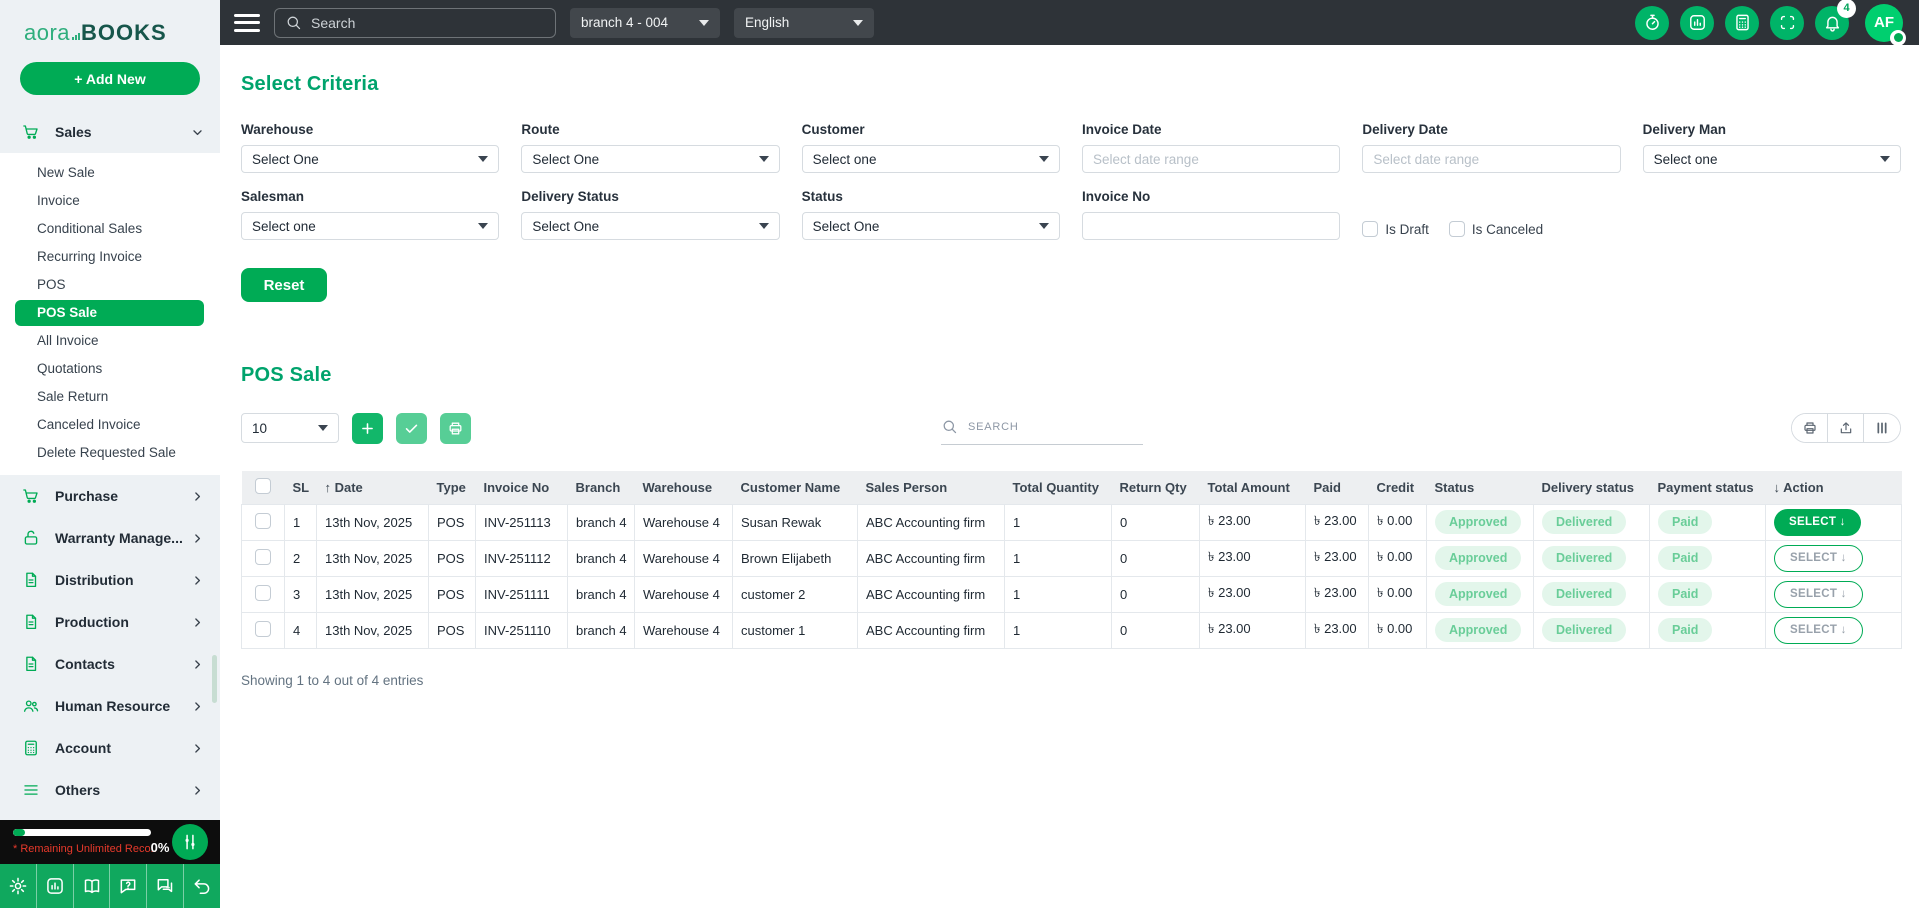 Image resolution: width=1919 pixels, height=908 pixels. I want to click on column-settings-button, so click(1882, 428).